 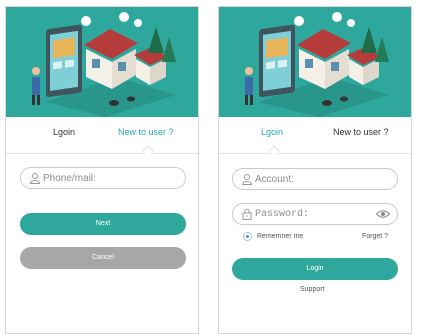 I want to click on login-button: Login, so click(x=315, y=269).